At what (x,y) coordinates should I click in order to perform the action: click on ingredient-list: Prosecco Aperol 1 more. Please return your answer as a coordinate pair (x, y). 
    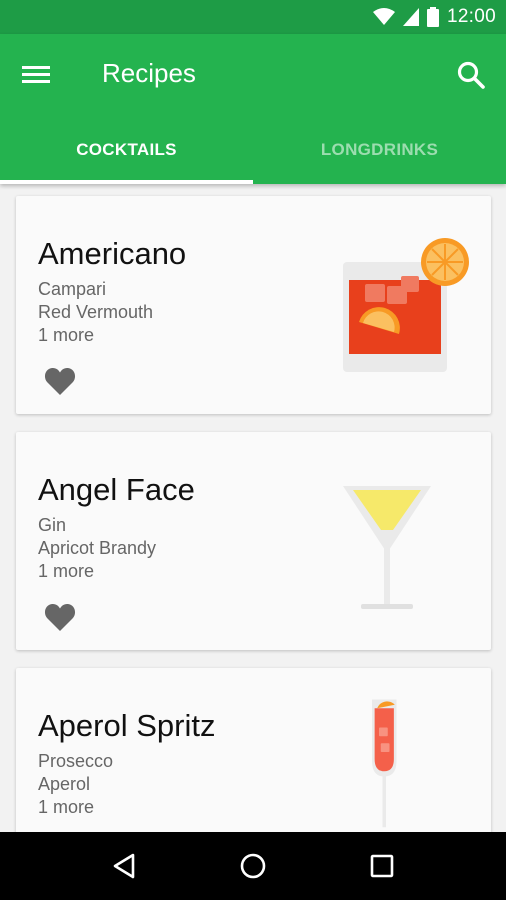
    Looking at the image, I should click on (75, 784).